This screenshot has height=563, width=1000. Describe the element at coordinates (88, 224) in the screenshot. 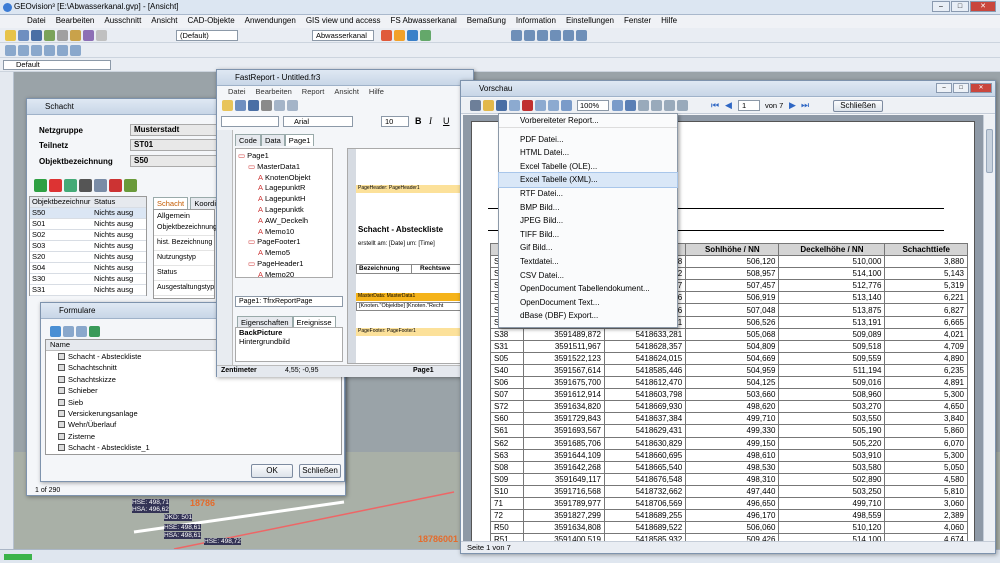

I see `table-row: S01 Nichts ausg` at that location.